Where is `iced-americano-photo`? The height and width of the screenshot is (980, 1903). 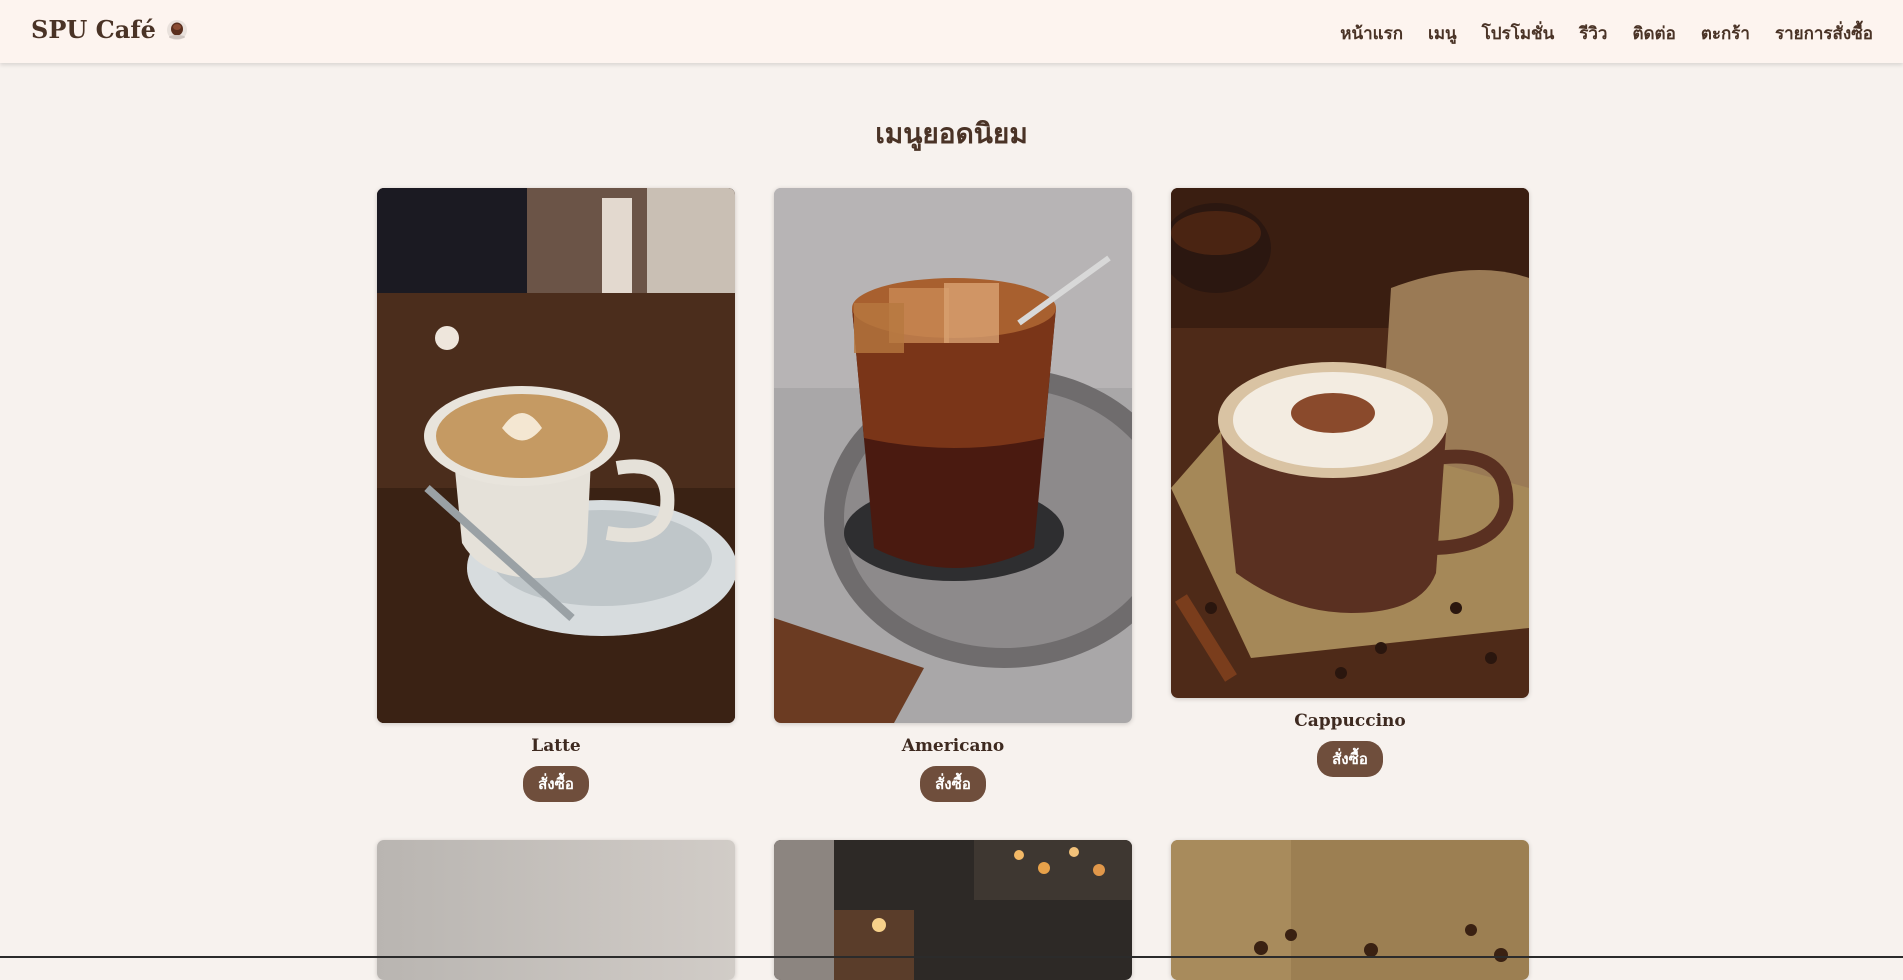
iced-americano-photo is located at coordinates (953, 455).